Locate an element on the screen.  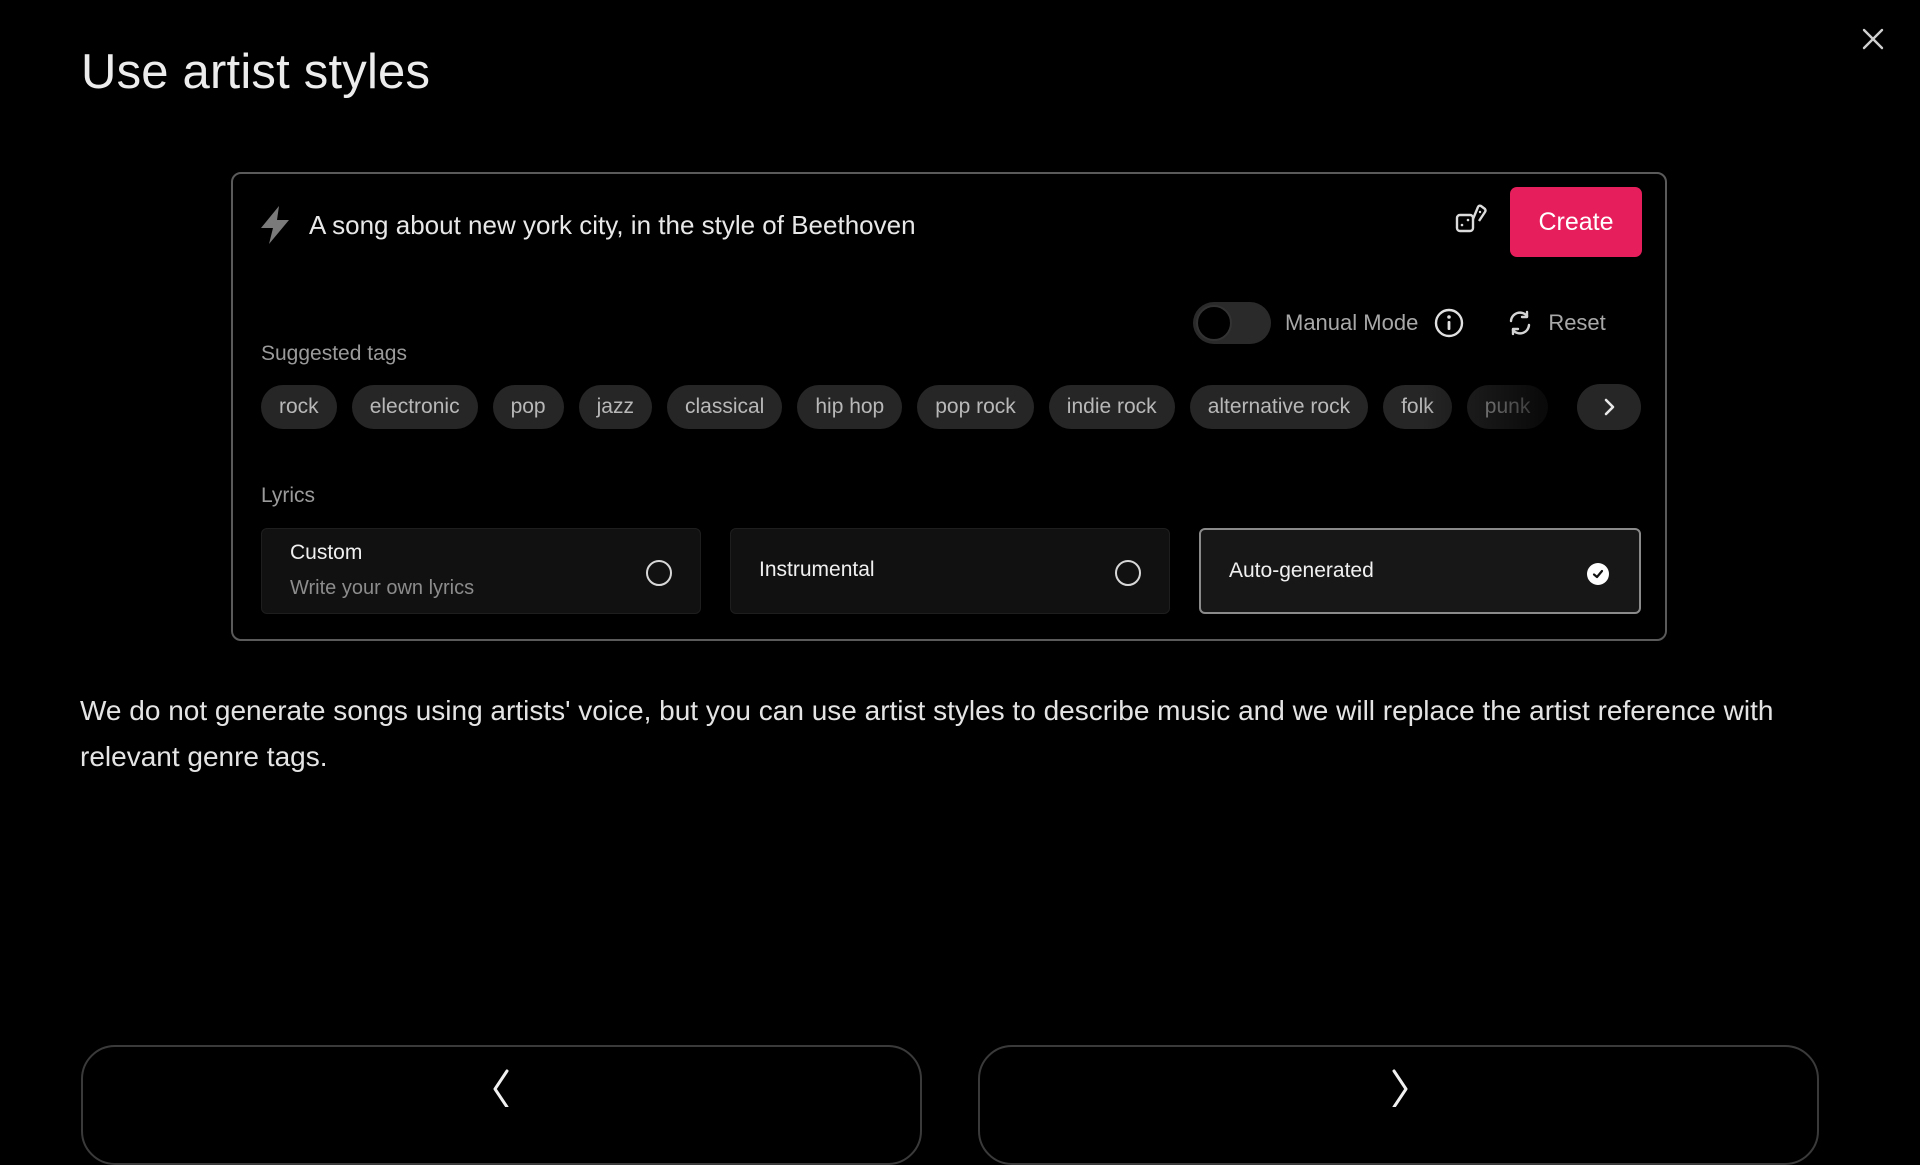
random-prompt-button is located at coordinates (1471, 219).